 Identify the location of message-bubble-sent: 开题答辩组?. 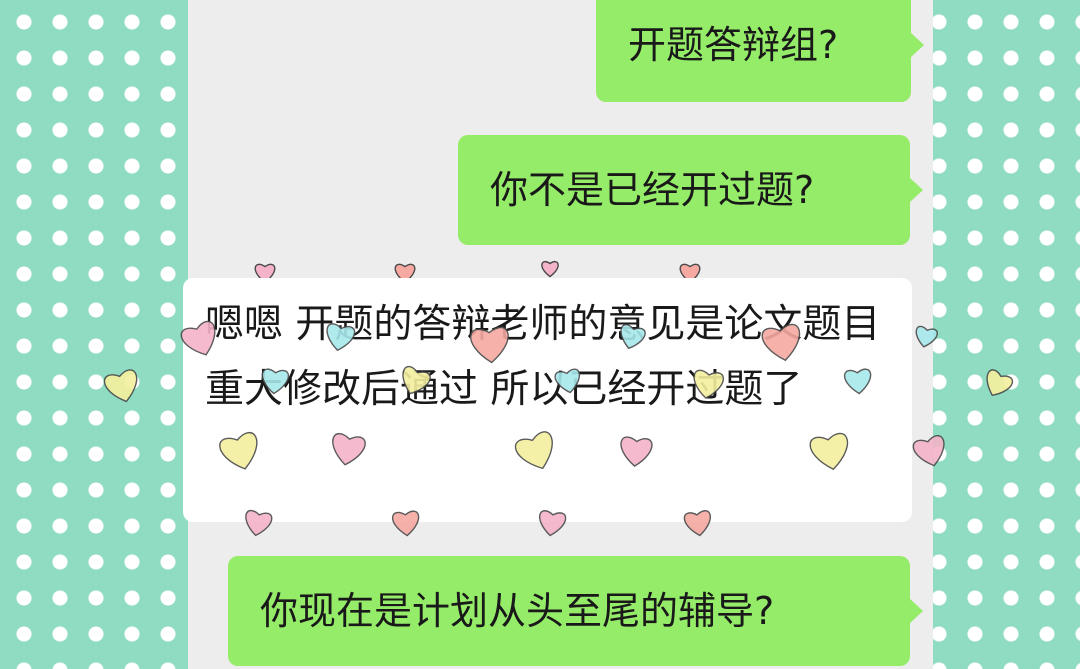
(760, 51).